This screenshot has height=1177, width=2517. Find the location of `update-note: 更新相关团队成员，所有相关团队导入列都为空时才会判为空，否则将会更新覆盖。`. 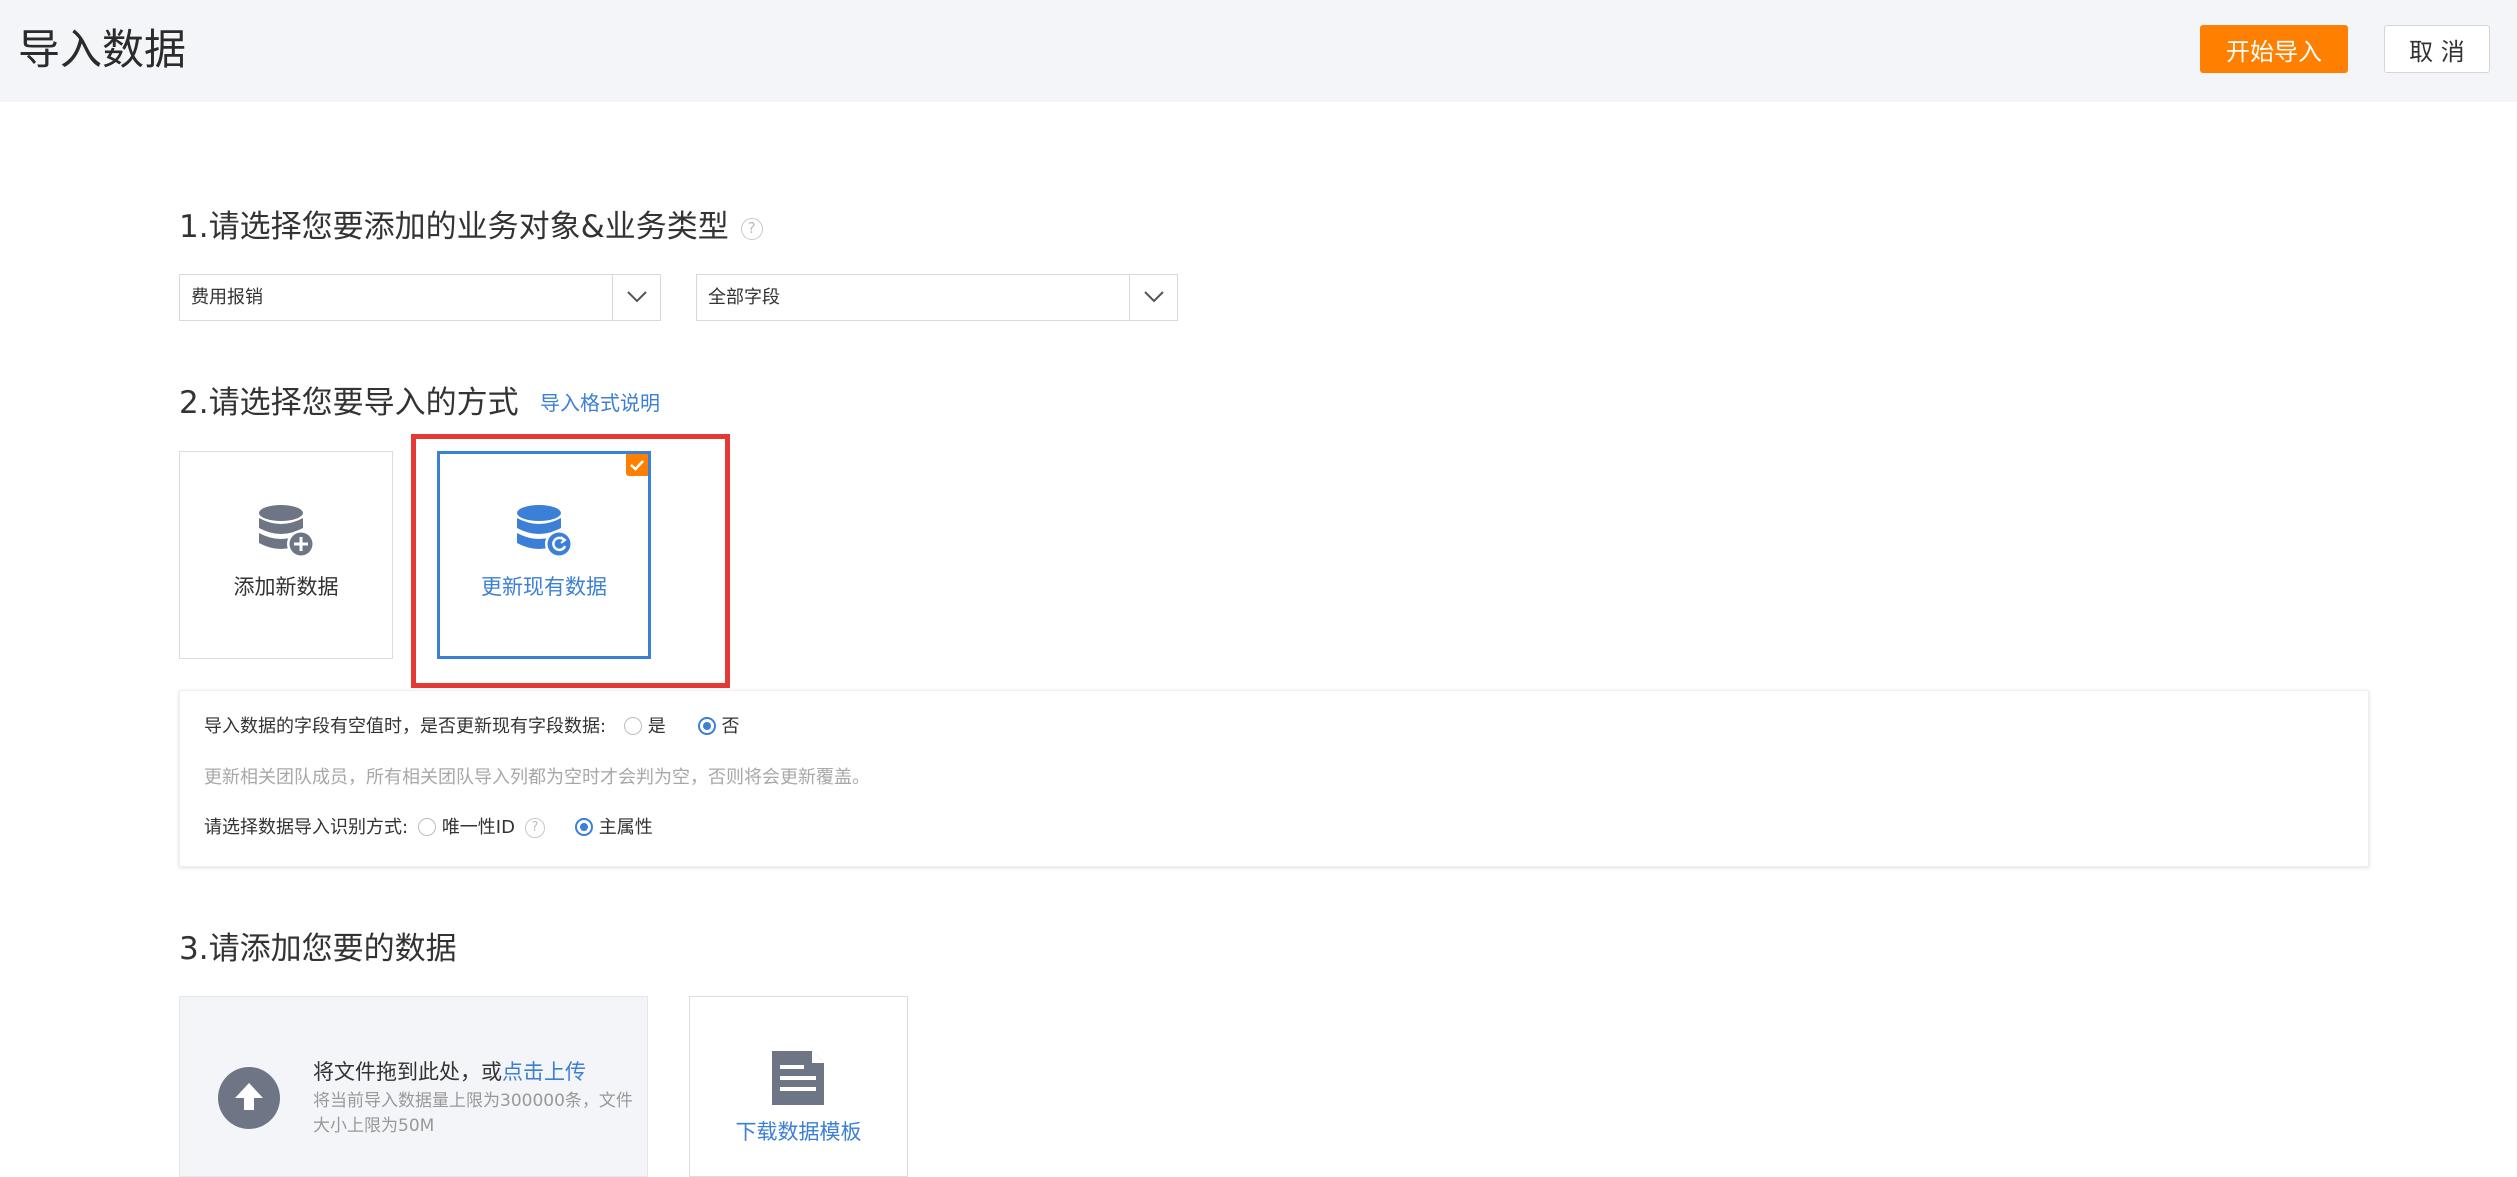

update-note: 更新相关团队成员，所有相关团队导入列都为空时才会判为空，否则将会更新覆盖。 is located at coordinates (537, 777).